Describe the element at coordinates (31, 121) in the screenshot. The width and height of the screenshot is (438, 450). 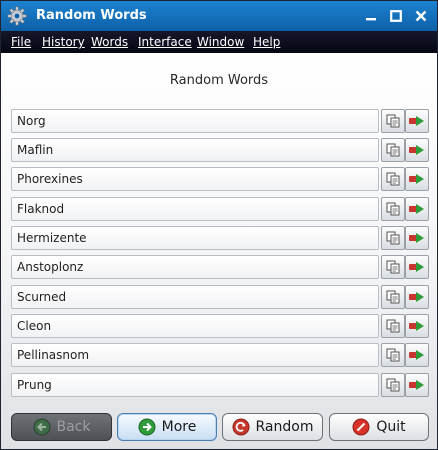
I see `word-text: Norg` at that location.